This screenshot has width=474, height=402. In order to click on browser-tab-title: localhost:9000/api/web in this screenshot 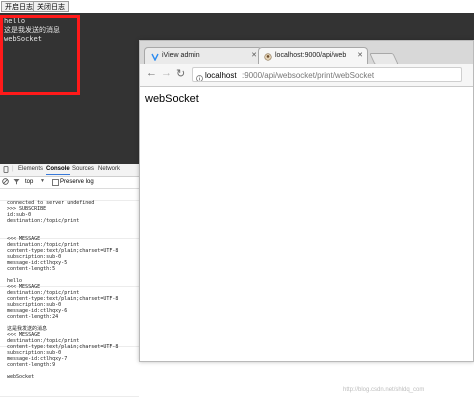, I will do `click(311, 55)`.